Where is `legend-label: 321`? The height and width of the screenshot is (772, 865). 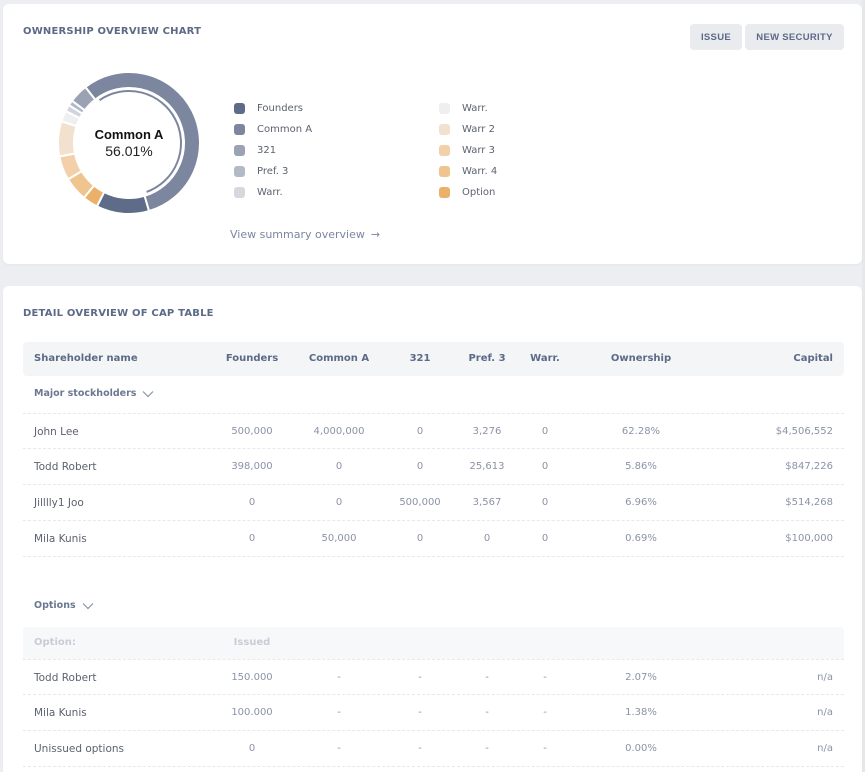
legend-label: 321 is located at coordinates (267, 150).